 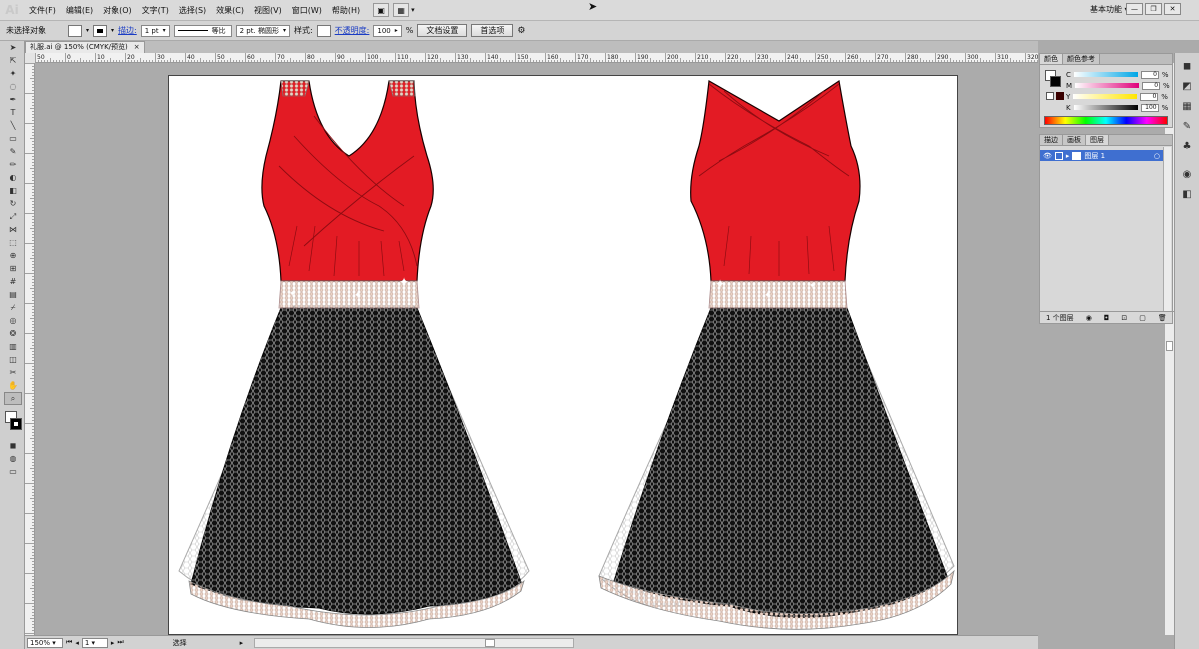 What do you see at coordinates (414, 642) in the screenshot?
I see `horizontal-scrollbar` at bounding box center [414, 642].